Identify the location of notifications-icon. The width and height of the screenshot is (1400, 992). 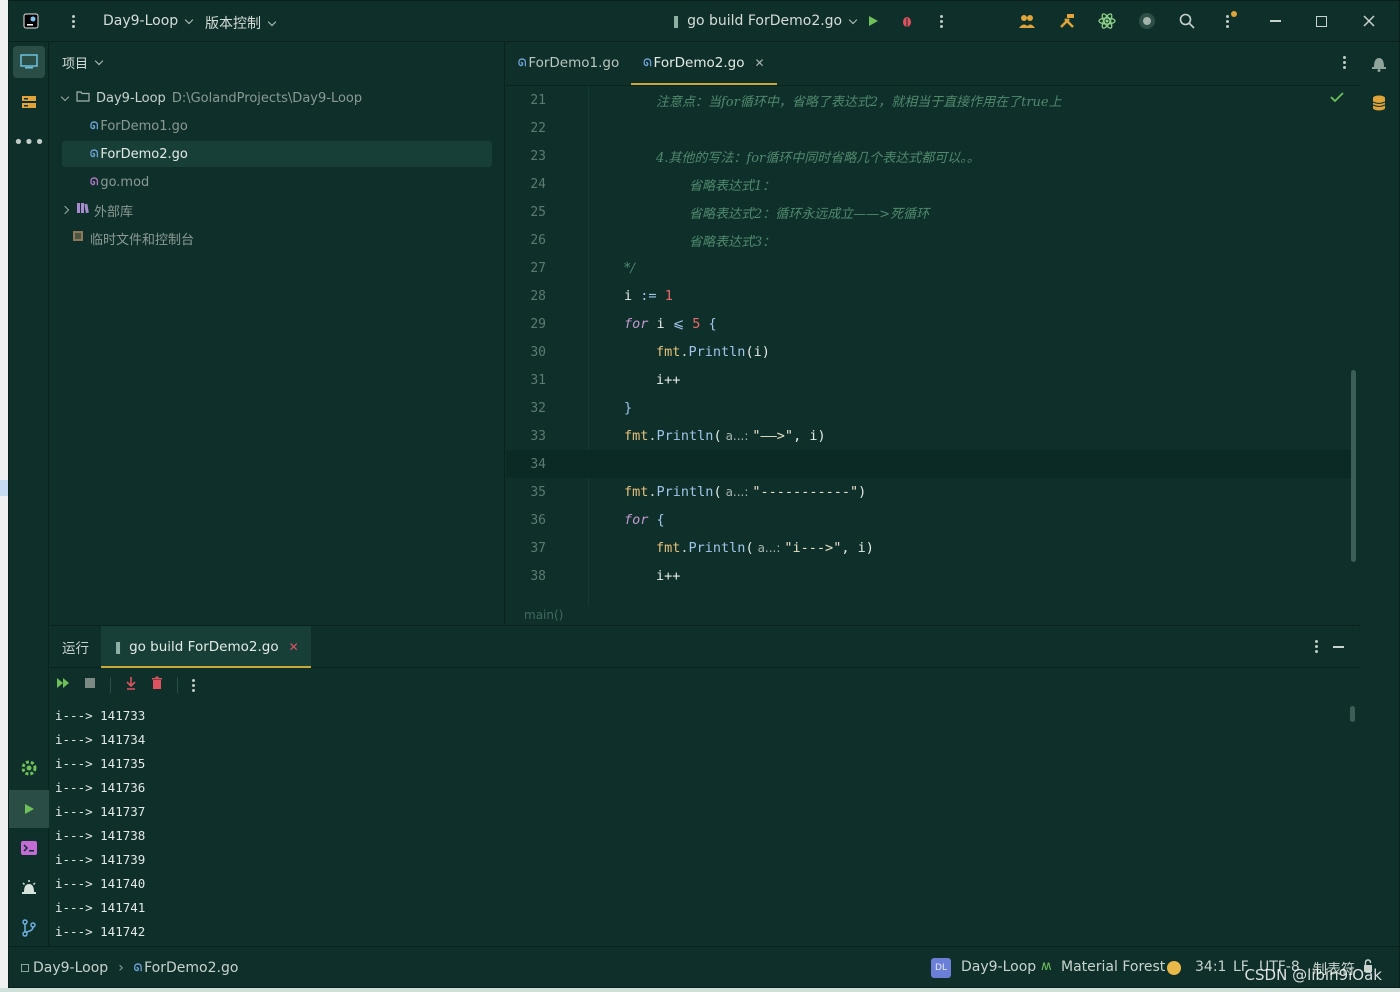
(1379, 65).